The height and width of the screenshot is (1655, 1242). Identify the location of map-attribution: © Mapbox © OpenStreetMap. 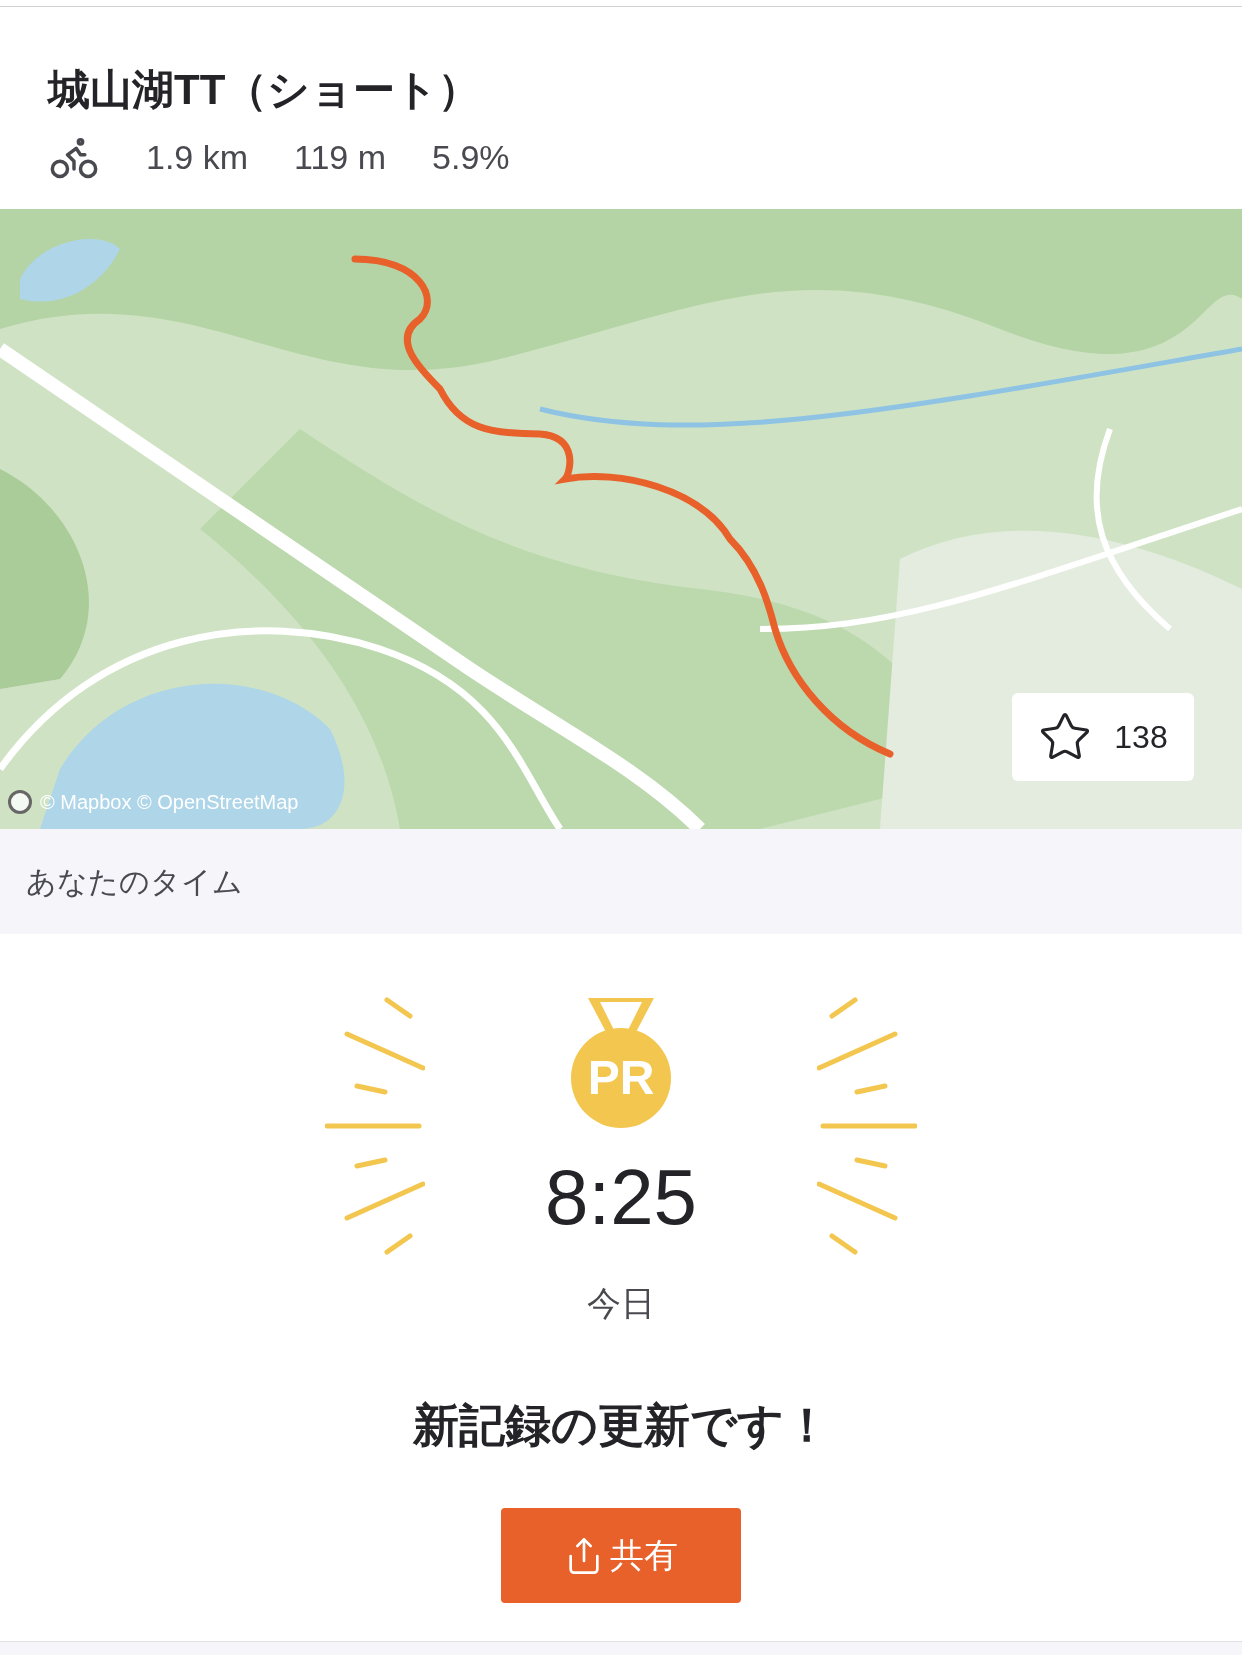
(169, 802).